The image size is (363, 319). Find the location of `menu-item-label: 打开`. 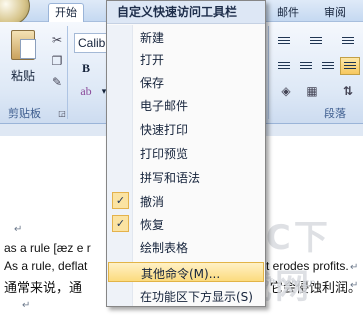

menu-item-label: 打开 is located at coordinates (152, 60).